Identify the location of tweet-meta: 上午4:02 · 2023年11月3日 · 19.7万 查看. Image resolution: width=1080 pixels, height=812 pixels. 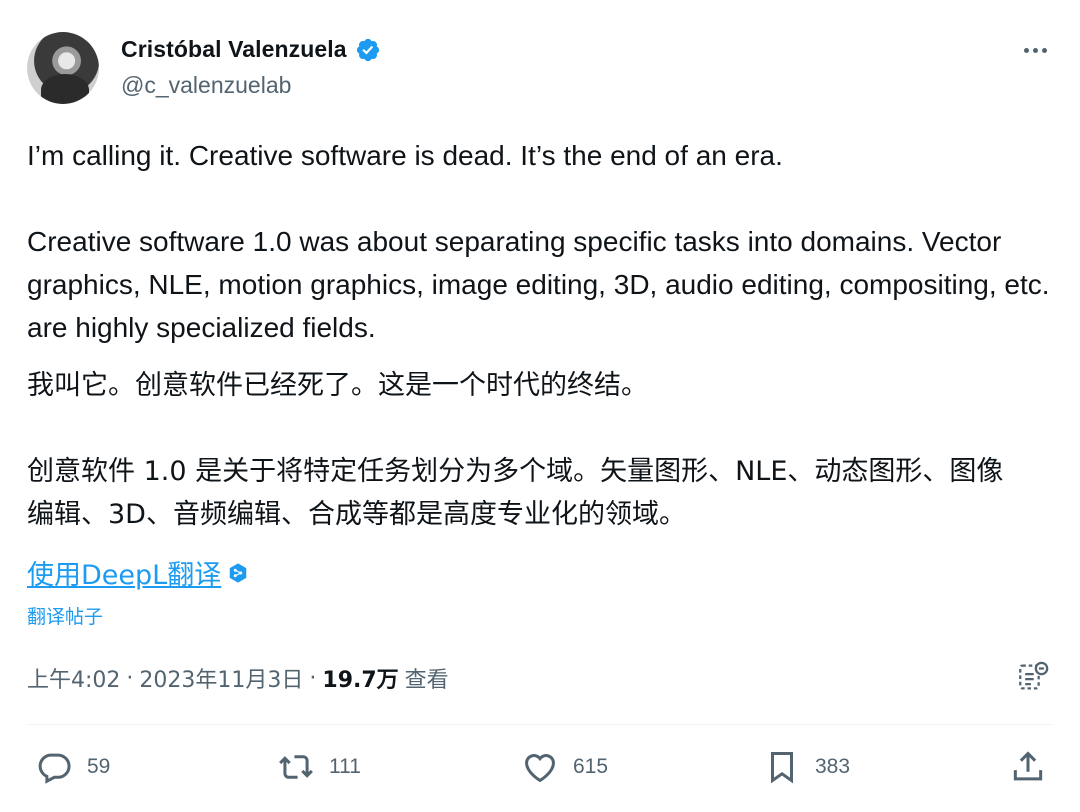
(238, 678).